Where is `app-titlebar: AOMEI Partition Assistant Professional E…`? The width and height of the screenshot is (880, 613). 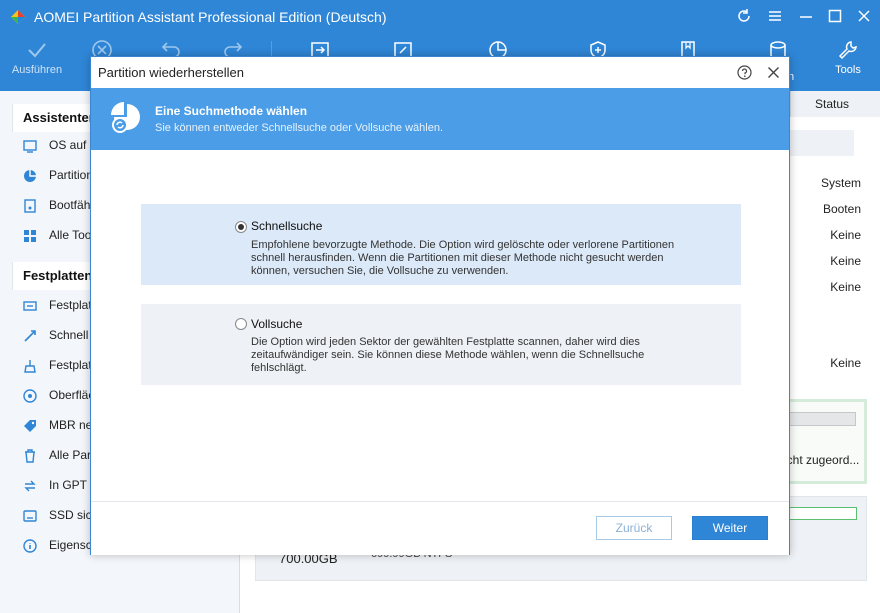
app-titlebar: AOMEI Partition Assistant Professional E… is located at coordinates (440, 16).